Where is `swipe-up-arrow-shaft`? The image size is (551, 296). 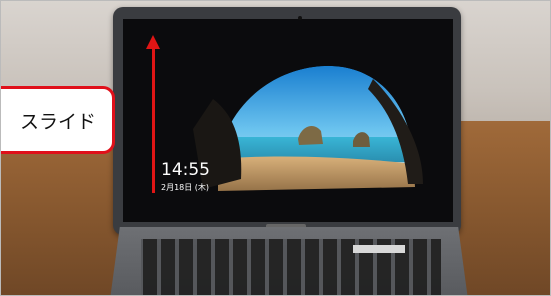 swipe-up-arrow-shaft is located at coordinates (153, 120).